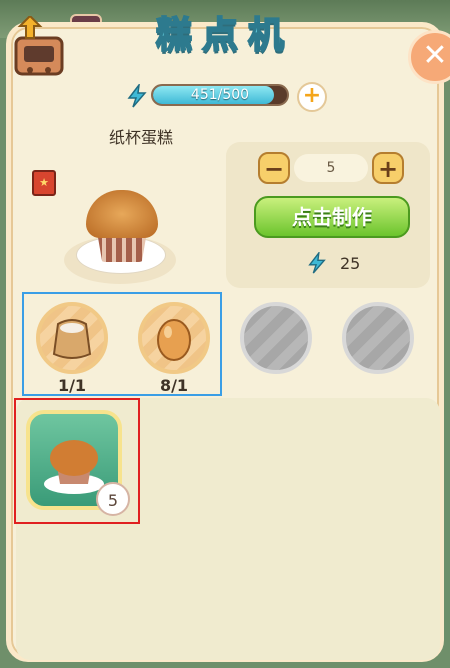 The height and width of the screenshot is (668, 450). I want to click on decrease-quantity-button: −, so click(274, 168).